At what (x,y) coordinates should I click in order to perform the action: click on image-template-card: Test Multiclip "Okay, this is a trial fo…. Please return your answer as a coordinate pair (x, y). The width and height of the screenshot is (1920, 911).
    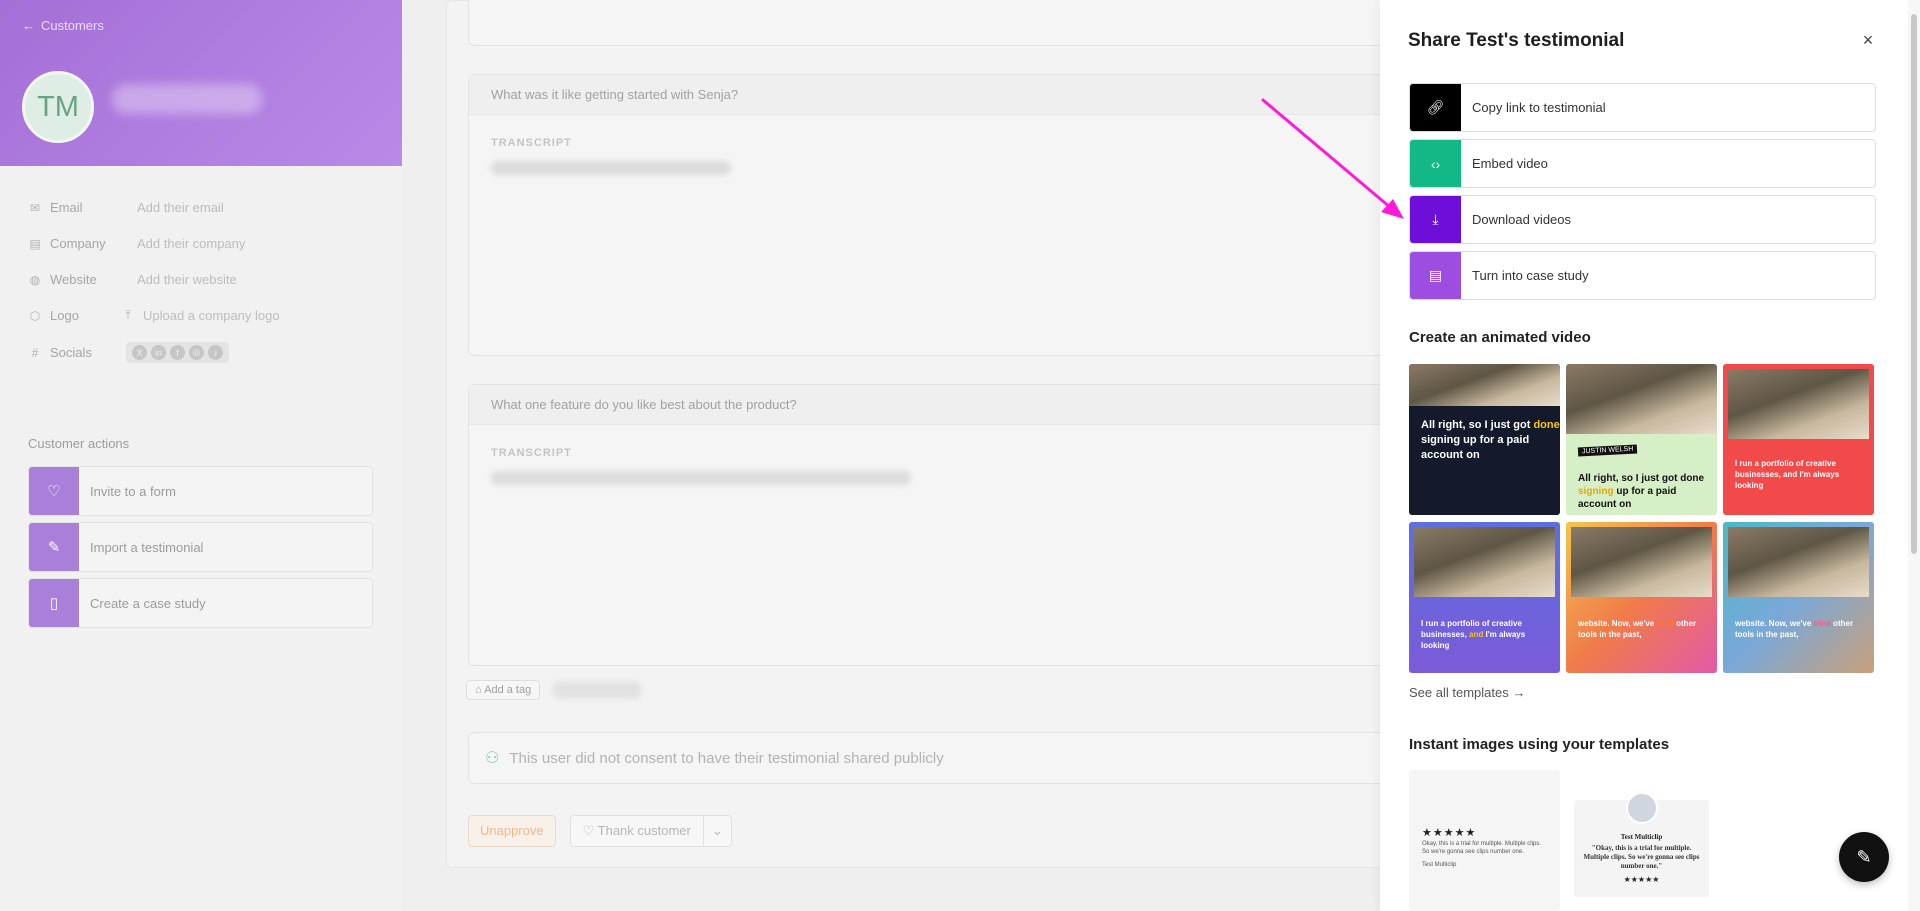
    Looking at the image, I should click on (1641, 844).